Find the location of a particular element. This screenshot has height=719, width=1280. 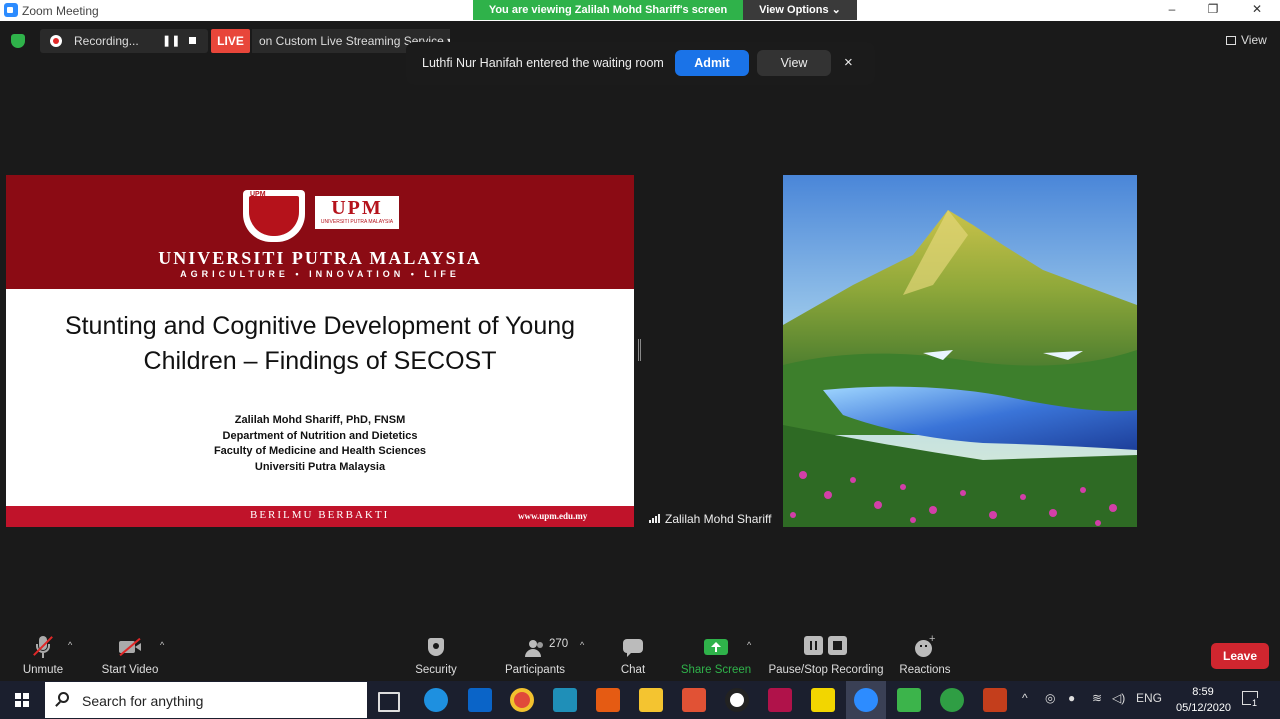

participant-video is located at coordinates (960, 351).